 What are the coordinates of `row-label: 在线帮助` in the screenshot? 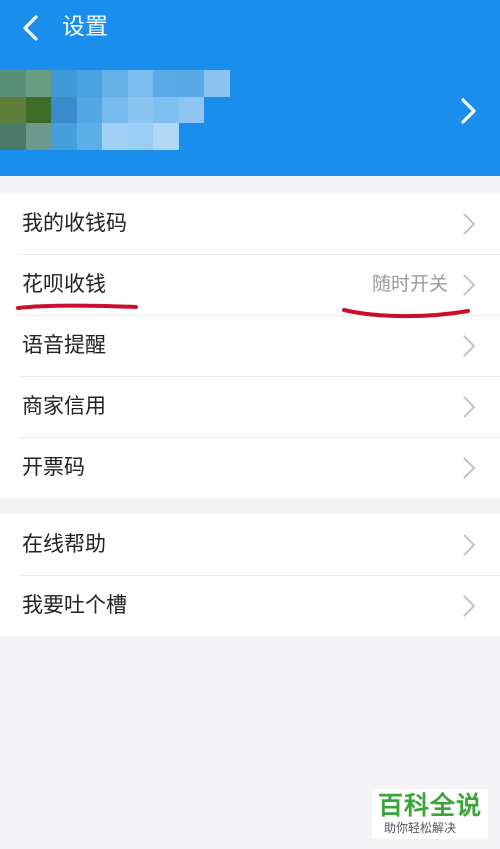 It's located at (64, 544).